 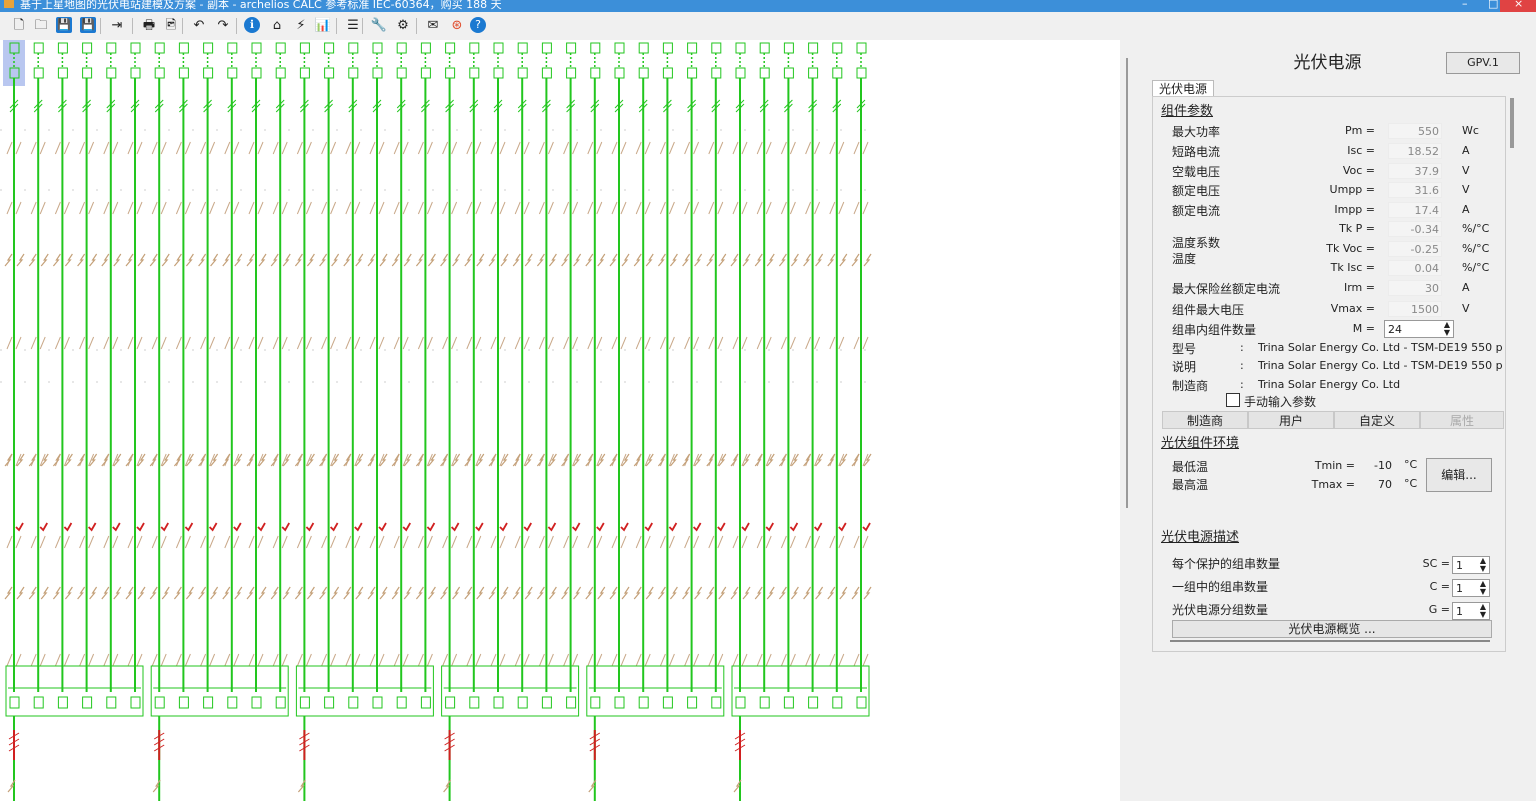 What do you see at coordinates (1493, 5) in the screenshot?
I see `maximize-button: □` at bounding box center [1493, 5].